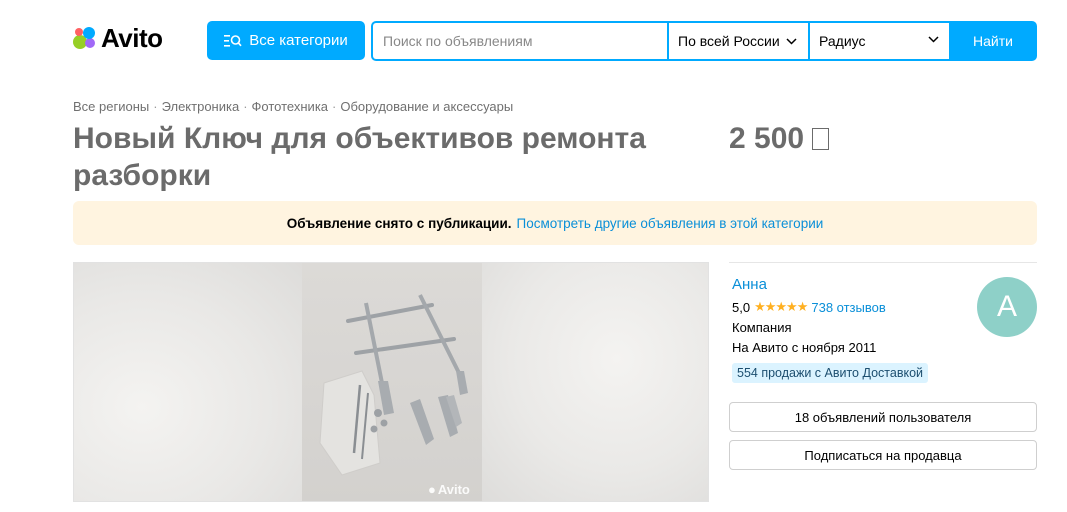  What do you see at coordinates (188, 382) in the screenshot?
I see `gallery-blur-left` at bounding box center [188, 382].